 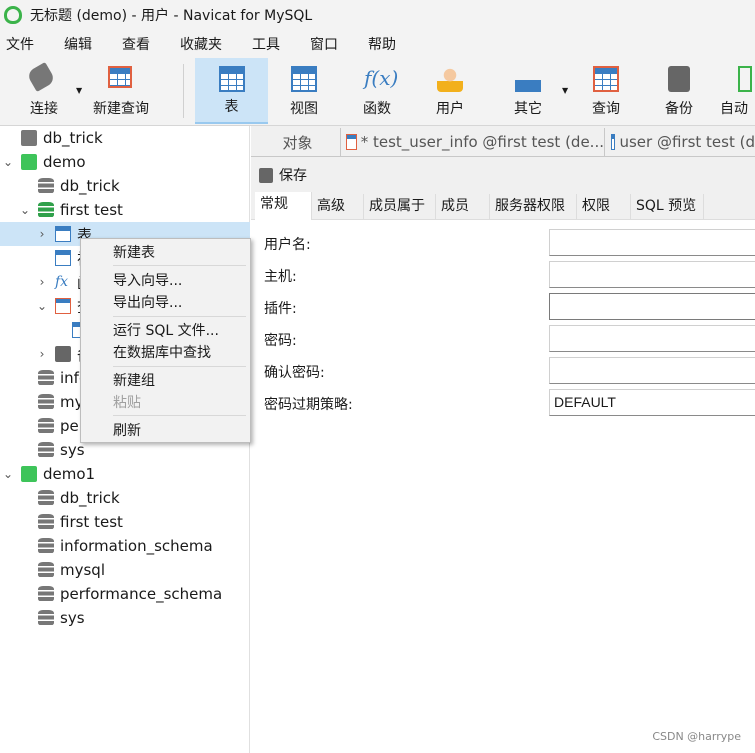 What do you see at coordinates (162, 353) in the screenshot?
I see `menu-item-find-in-database: 在数据库中查找` at bounding box center [162, 353].